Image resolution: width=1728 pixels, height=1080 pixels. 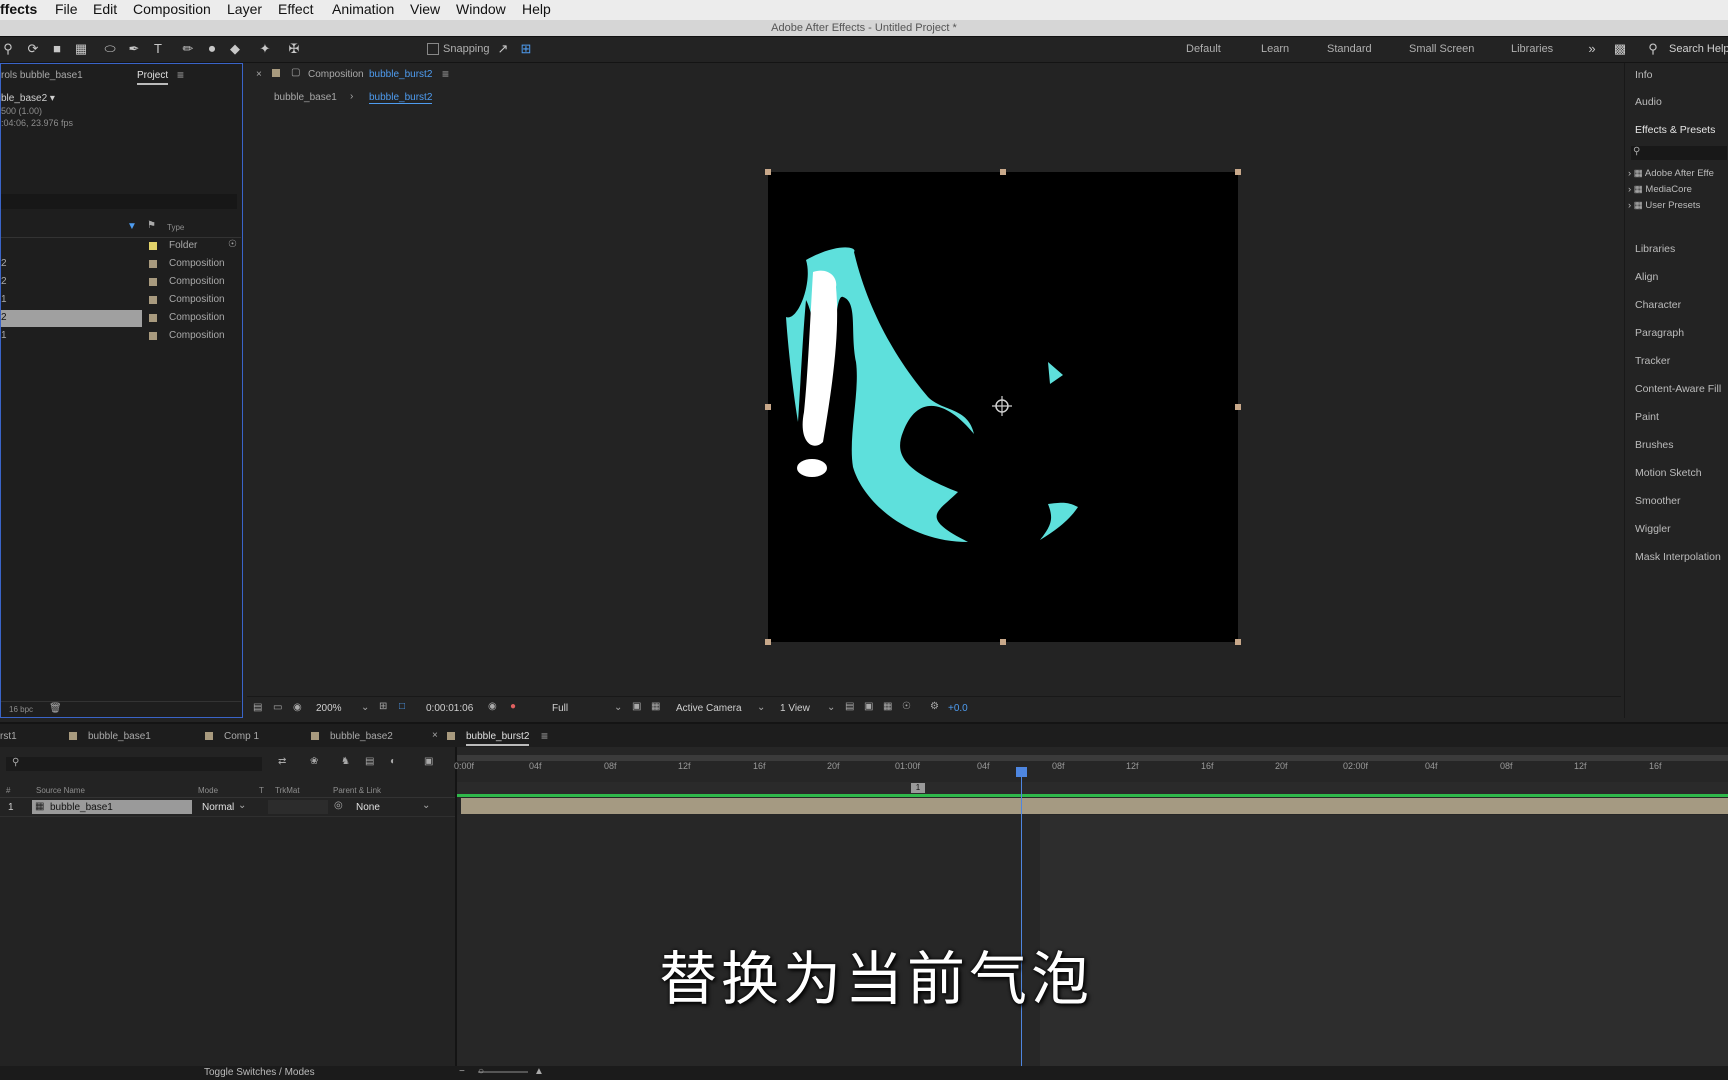 I want to click on type-column-header: Type, so click(x=175, y=227).